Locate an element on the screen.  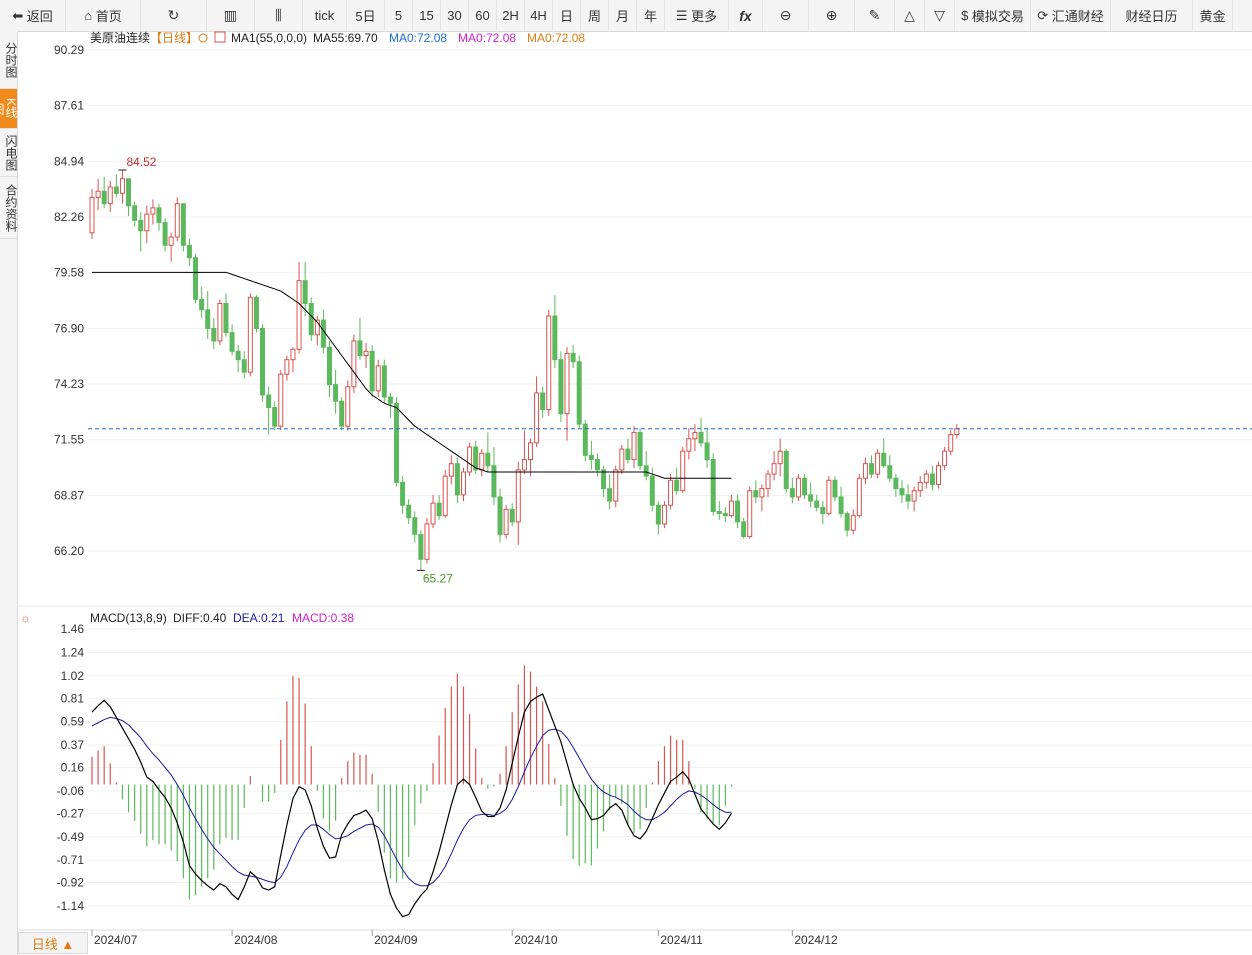
y-tick-label: 84.94 is located at coordinates (69, 161).